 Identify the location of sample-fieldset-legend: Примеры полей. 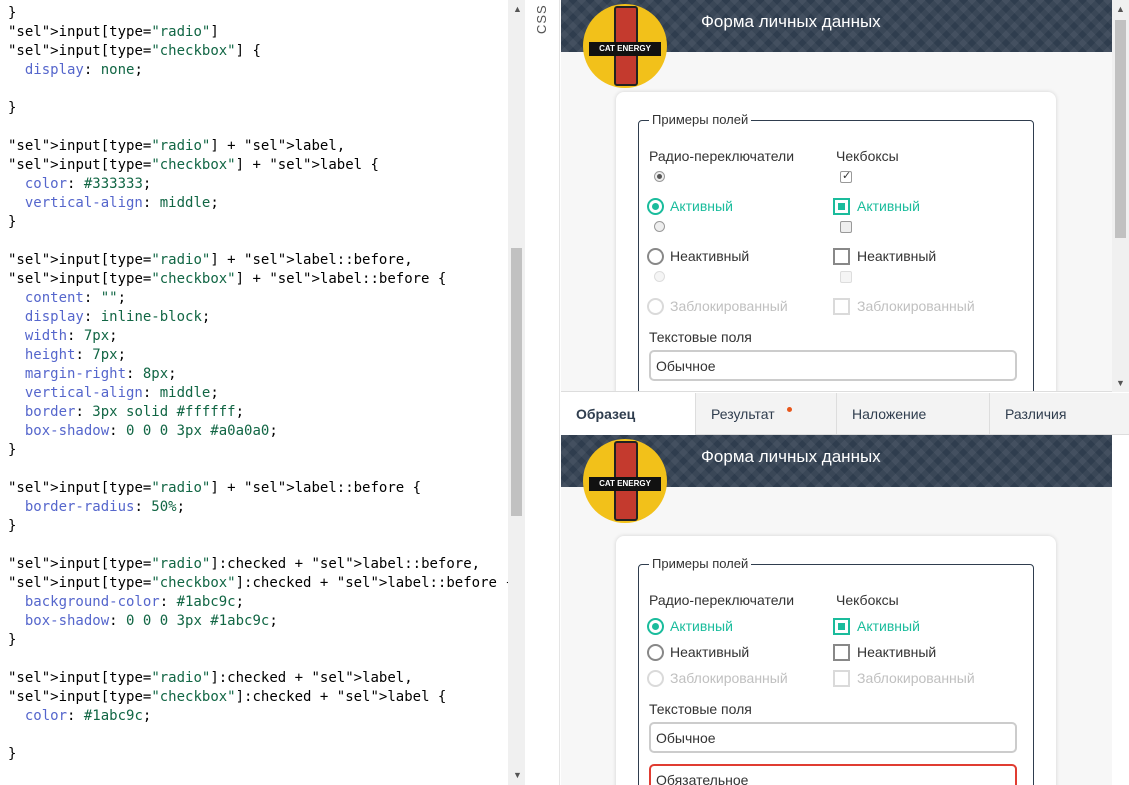
(700, 563).